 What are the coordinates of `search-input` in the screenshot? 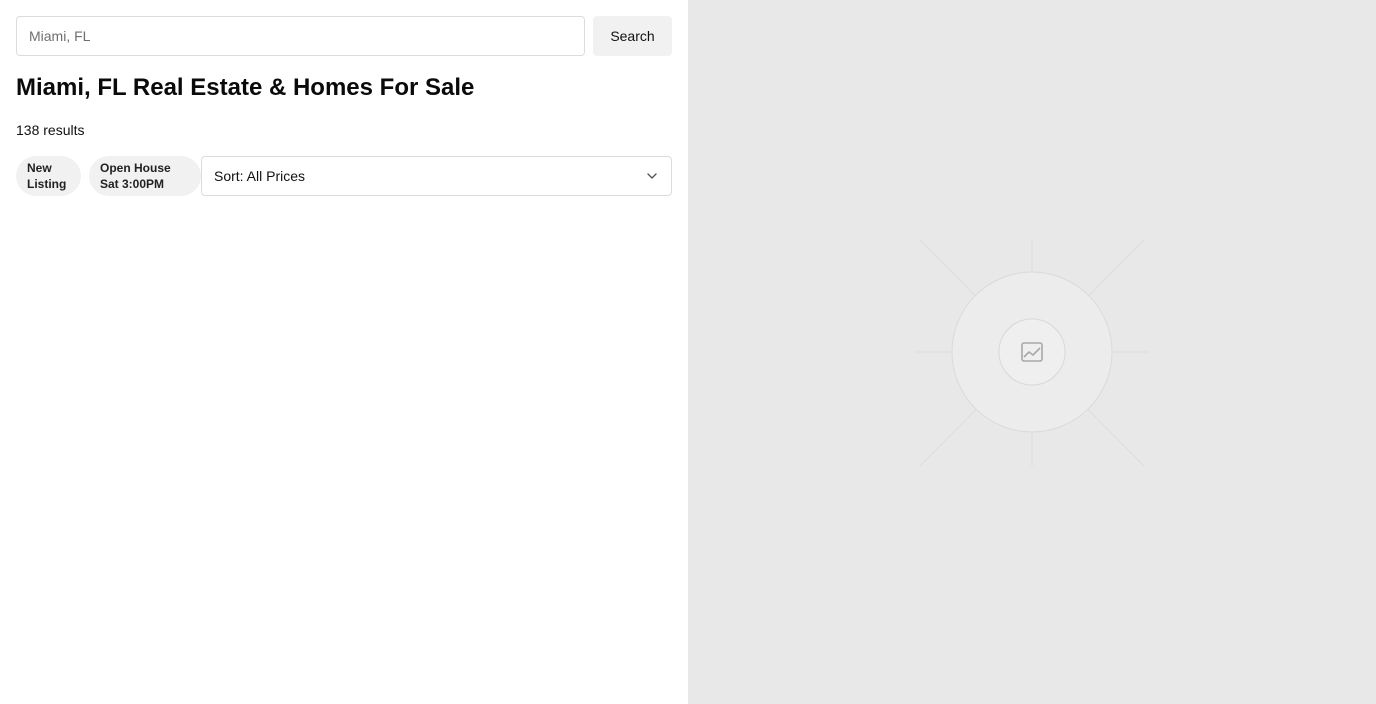 It's located at (300, 36).